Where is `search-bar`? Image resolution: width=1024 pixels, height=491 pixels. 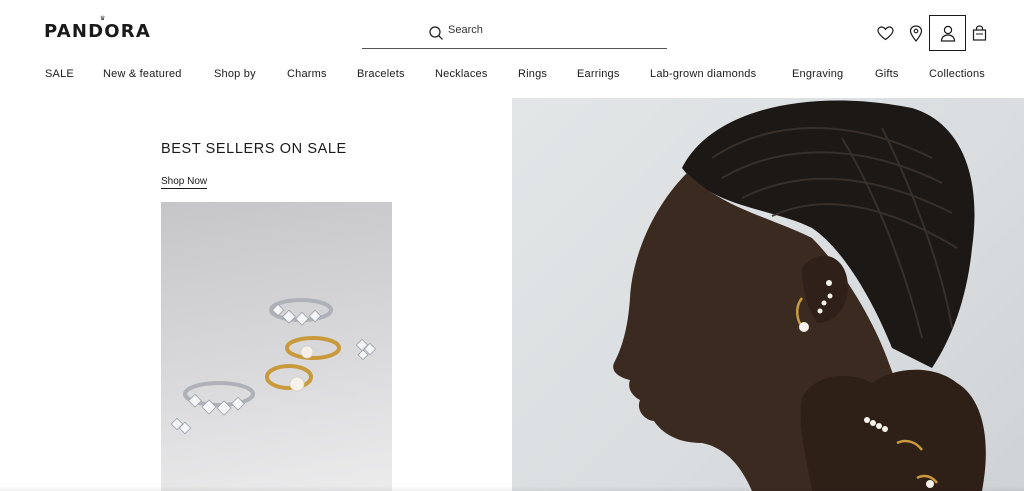
search-bar is located at coordinates (514, 33).